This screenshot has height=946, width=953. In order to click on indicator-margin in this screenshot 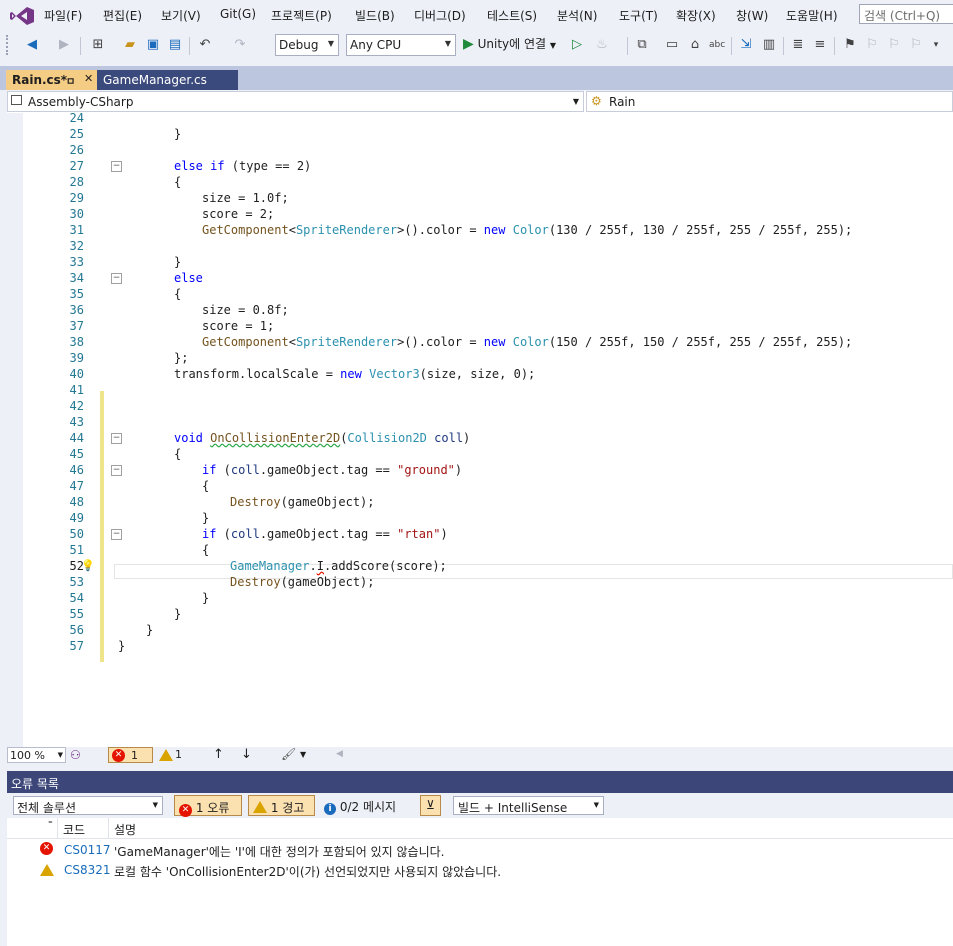, I will do `click(15, 430)`.